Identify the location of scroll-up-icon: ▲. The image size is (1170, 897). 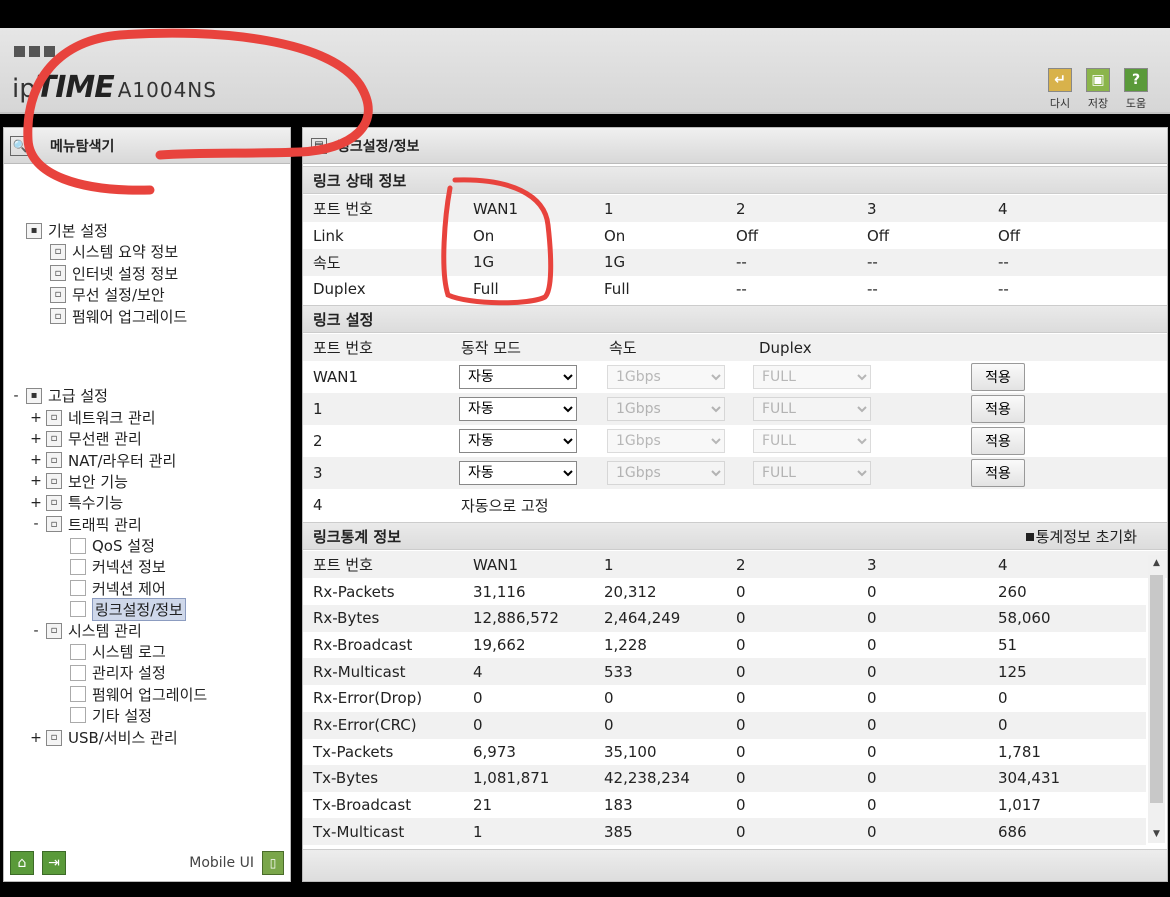
(1156, 563).